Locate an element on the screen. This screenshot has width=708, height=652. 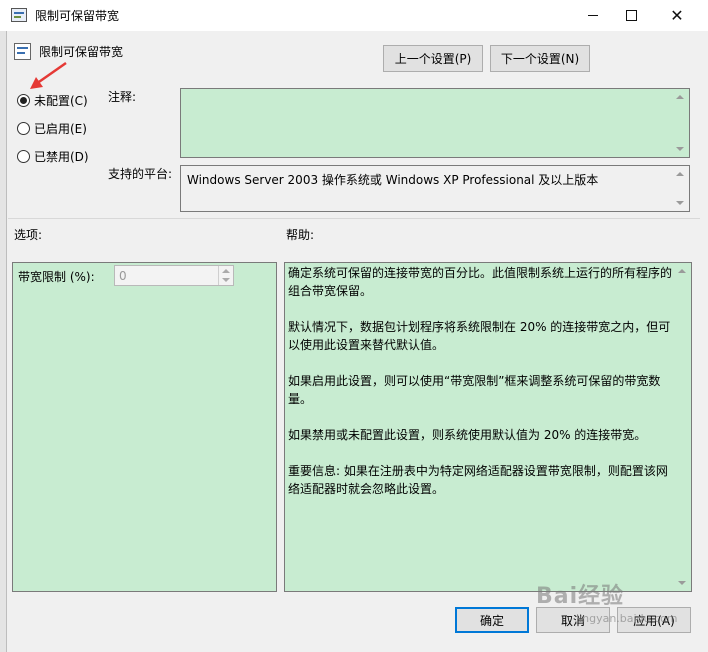
radio-not-configured: 未配置(C) is located at coordinates (52, 100).